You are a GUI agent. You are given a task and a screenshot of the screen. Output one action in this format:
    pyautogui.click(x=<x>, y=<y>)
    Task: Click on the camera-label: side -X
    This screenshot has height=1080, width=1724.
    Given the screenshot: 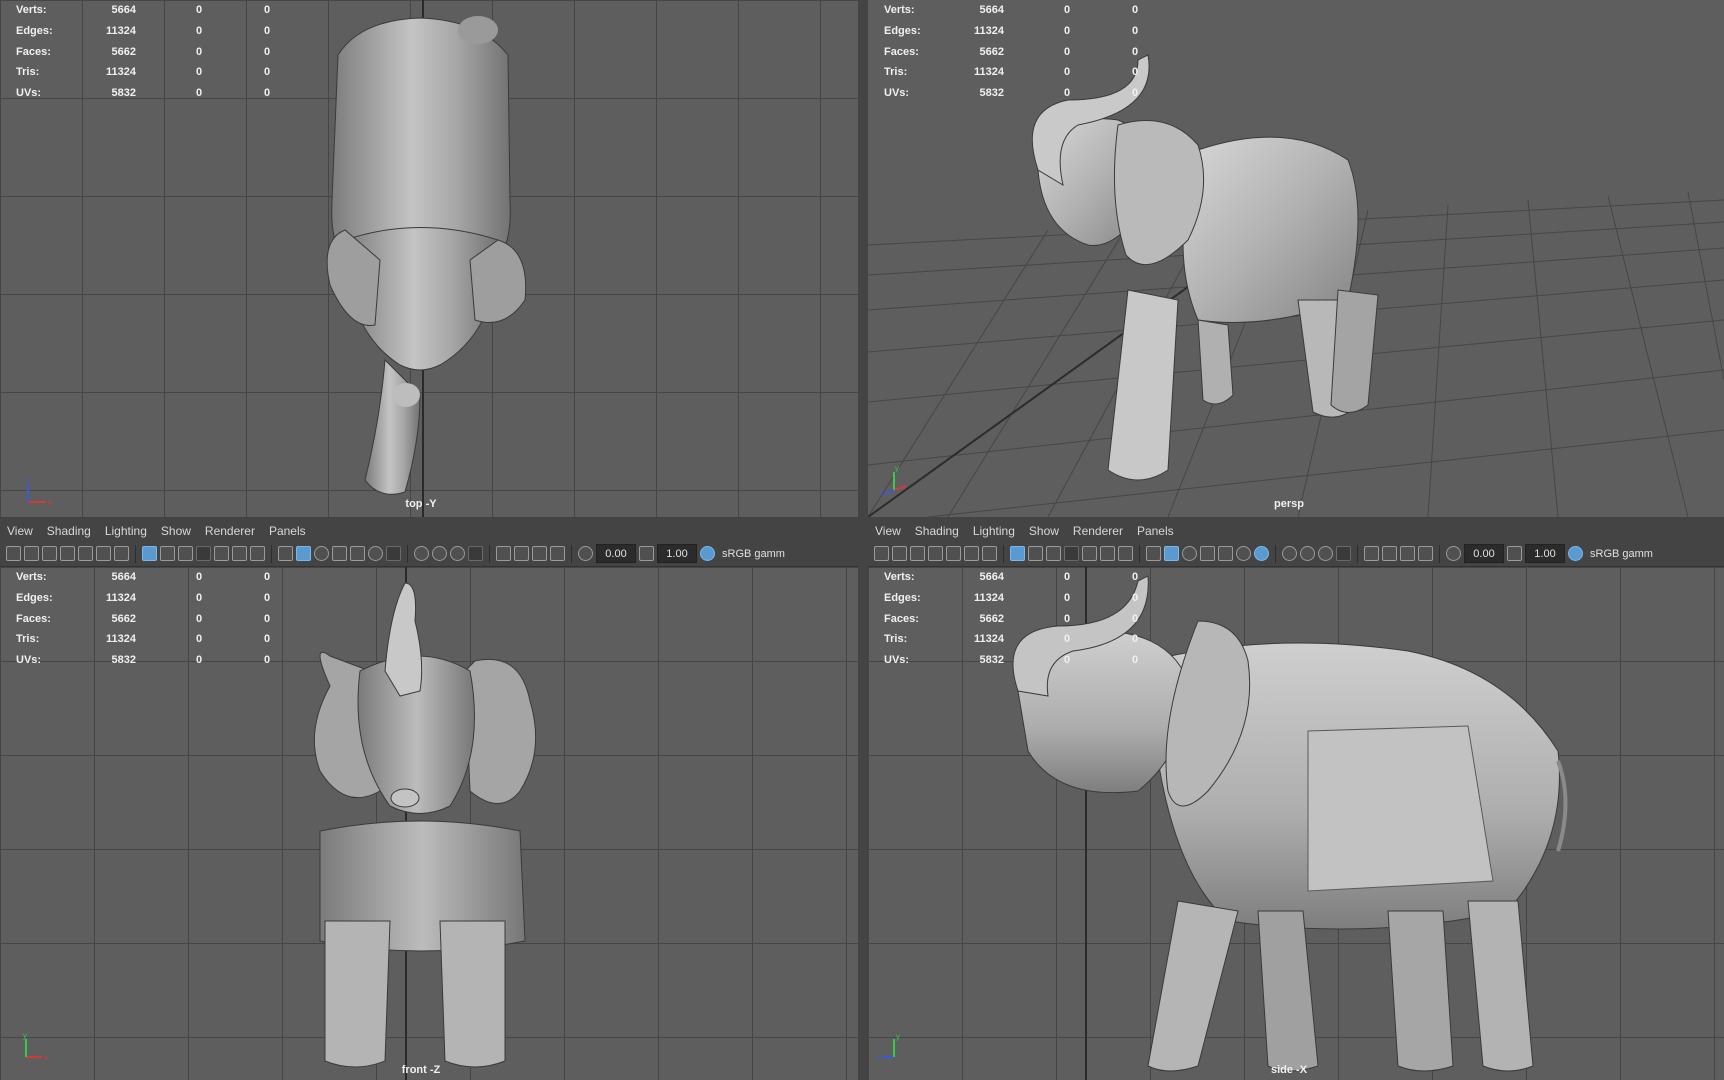 What is the action you would take?
    pyautogui.click(x=1289, y=1070)
    